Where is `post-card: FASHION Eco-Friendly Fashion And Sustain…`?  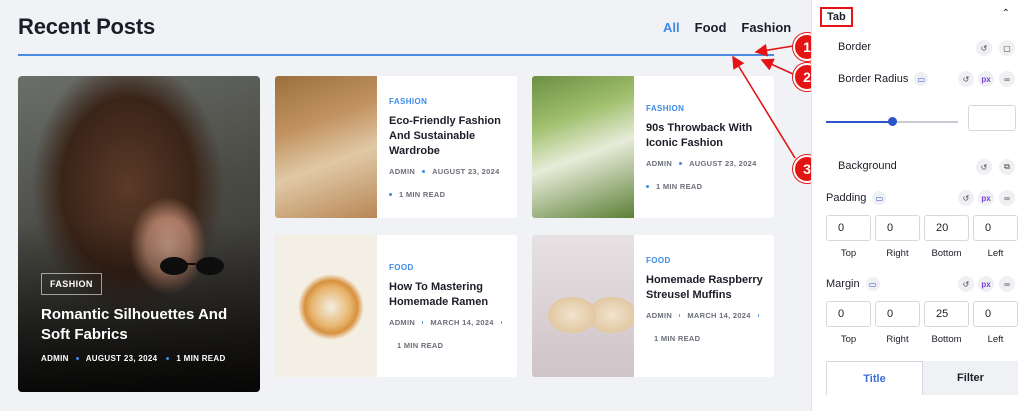 post-card: FASHION Eco-Friendly Fashion And Sustain… is located at coordinates (396, 147).